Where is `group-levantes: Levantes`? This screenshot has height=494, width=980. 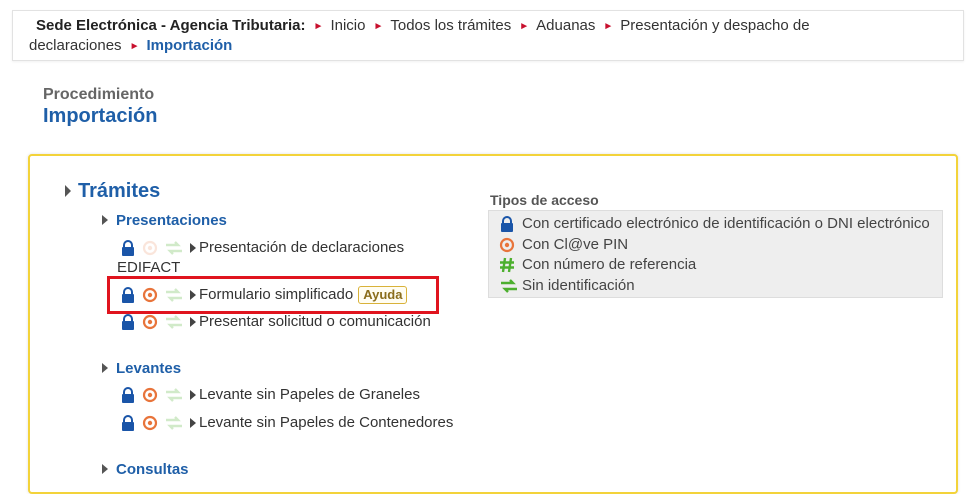 group-levantes: Levantes is located at coordinates (142, 368).